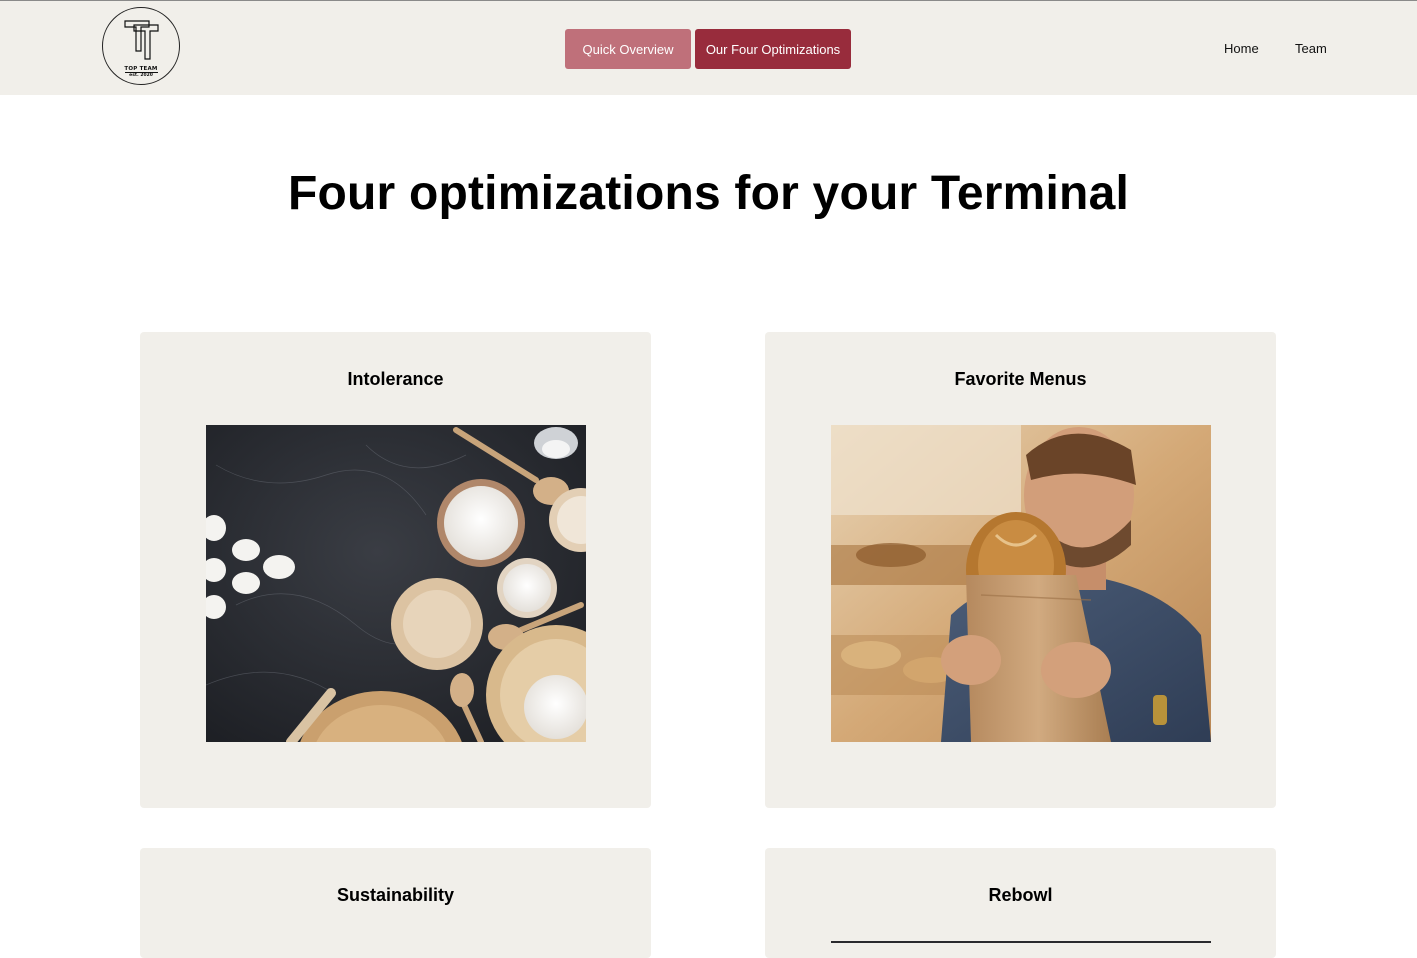 Image resolution: width=1417 pixels, height=958 pixels. Describe the element at coordinates (141, 46) in the screenshot. I see `top-team-logo: TOP TEAM est. 2020` at that location.